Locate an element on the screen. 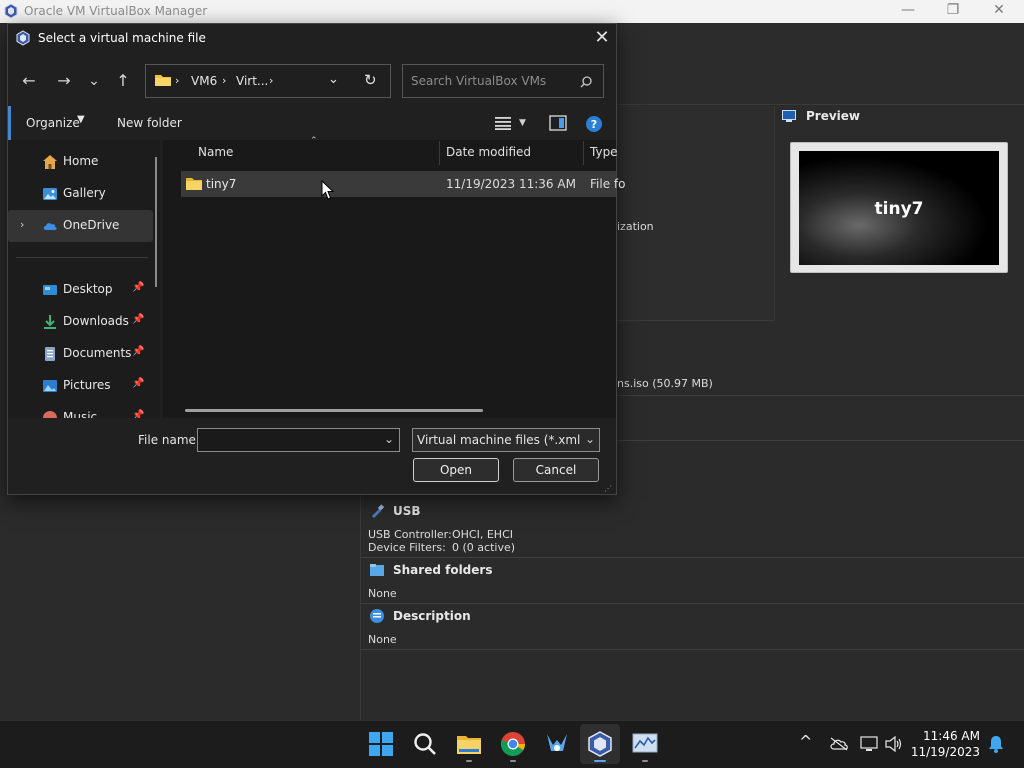 The image size is (1024, 768). help-icon: ? is located at coordinates (594, 124).